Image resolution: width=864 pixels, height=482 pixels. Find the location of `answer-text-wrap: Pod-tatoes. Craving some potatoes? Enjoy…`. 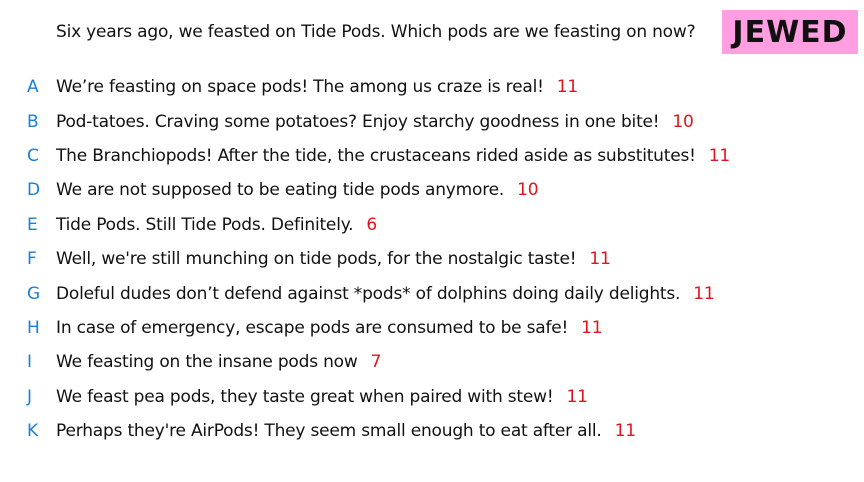

answer-text-wrap: Pod-tatoes. Craving some potatoes? Enjoy… is located at coordinates (375, 122).